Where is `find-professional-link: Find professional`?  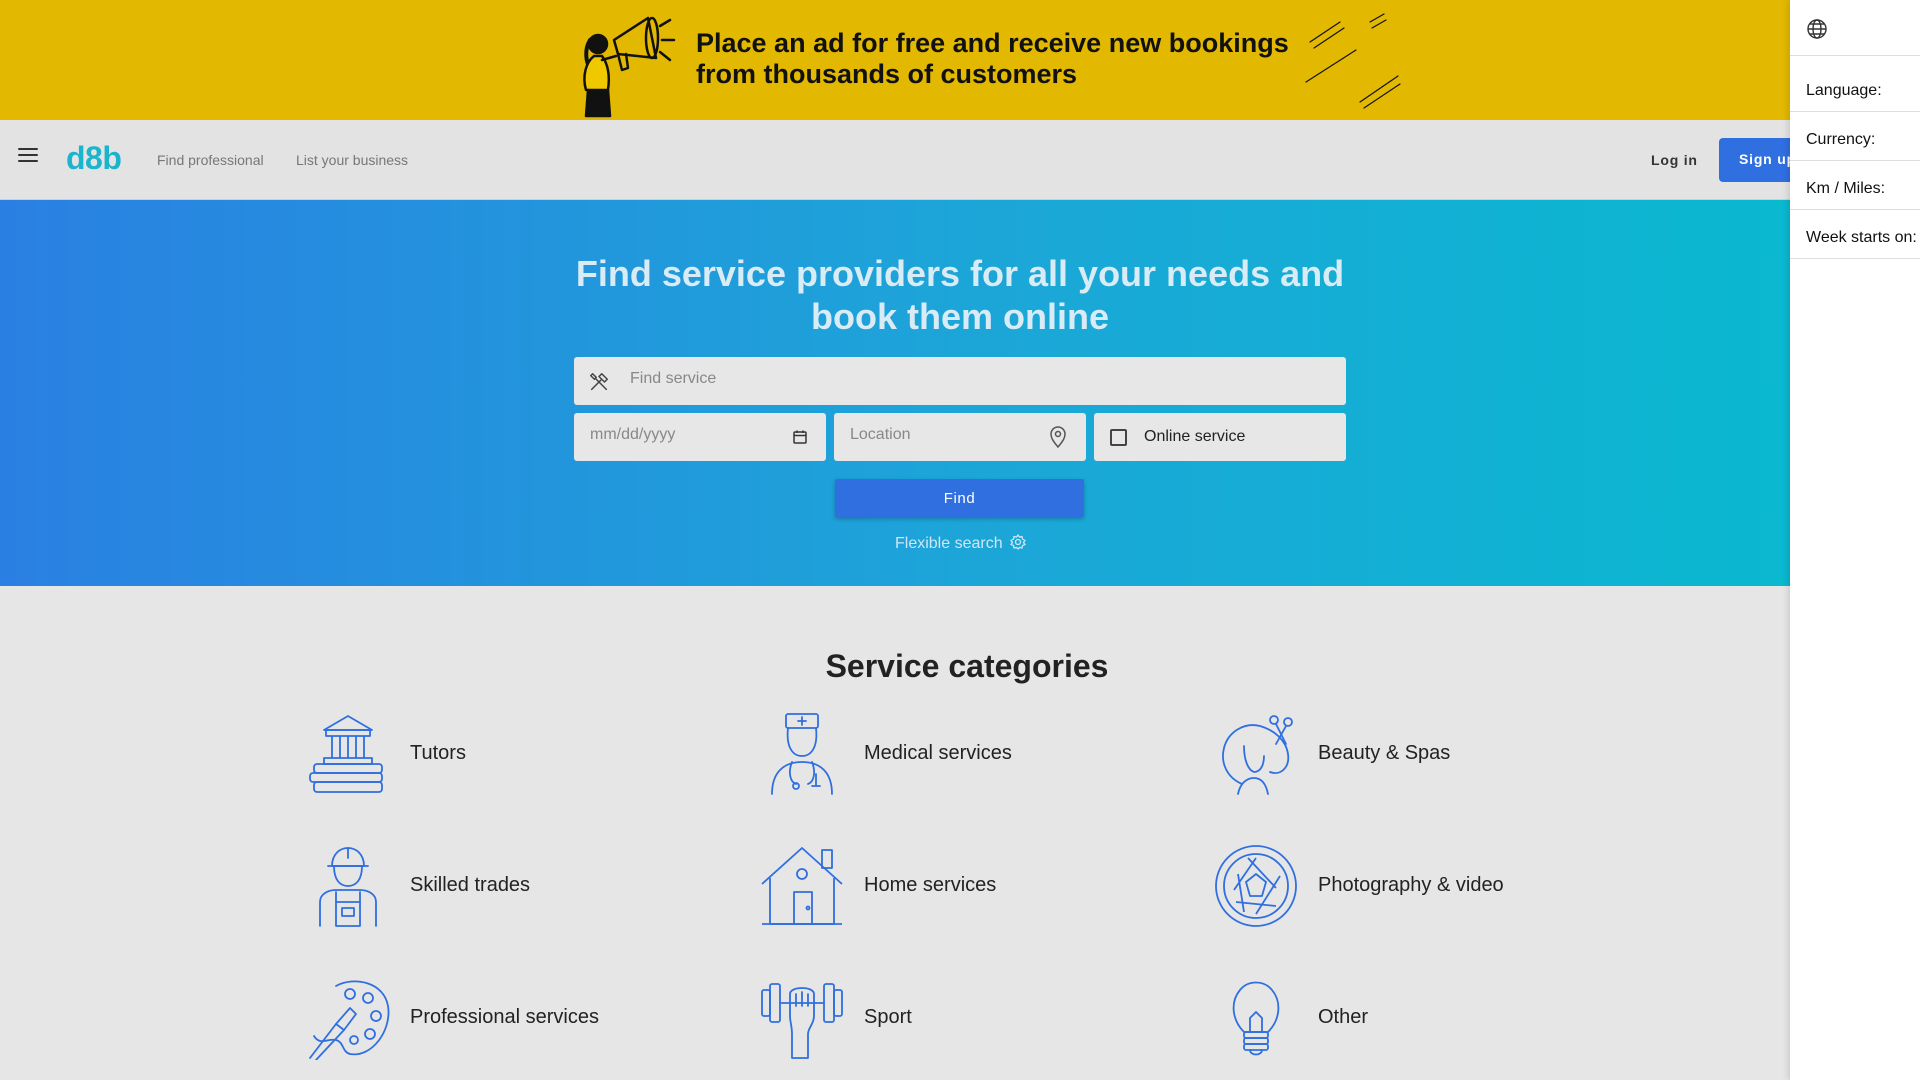
find-professional-link: Find professional is located at coordinates (210, 160).